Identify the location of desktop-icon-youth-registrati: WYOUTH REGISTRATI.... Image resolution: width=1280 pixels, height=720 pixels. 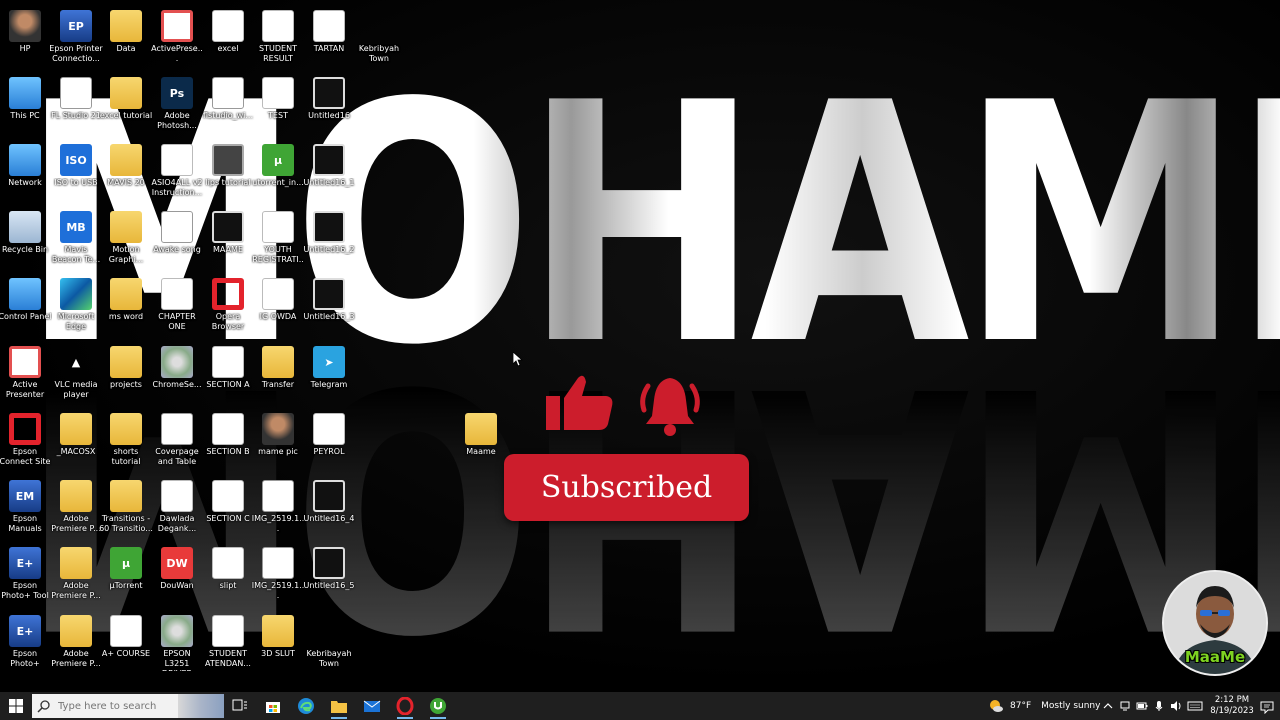
(278, 240).